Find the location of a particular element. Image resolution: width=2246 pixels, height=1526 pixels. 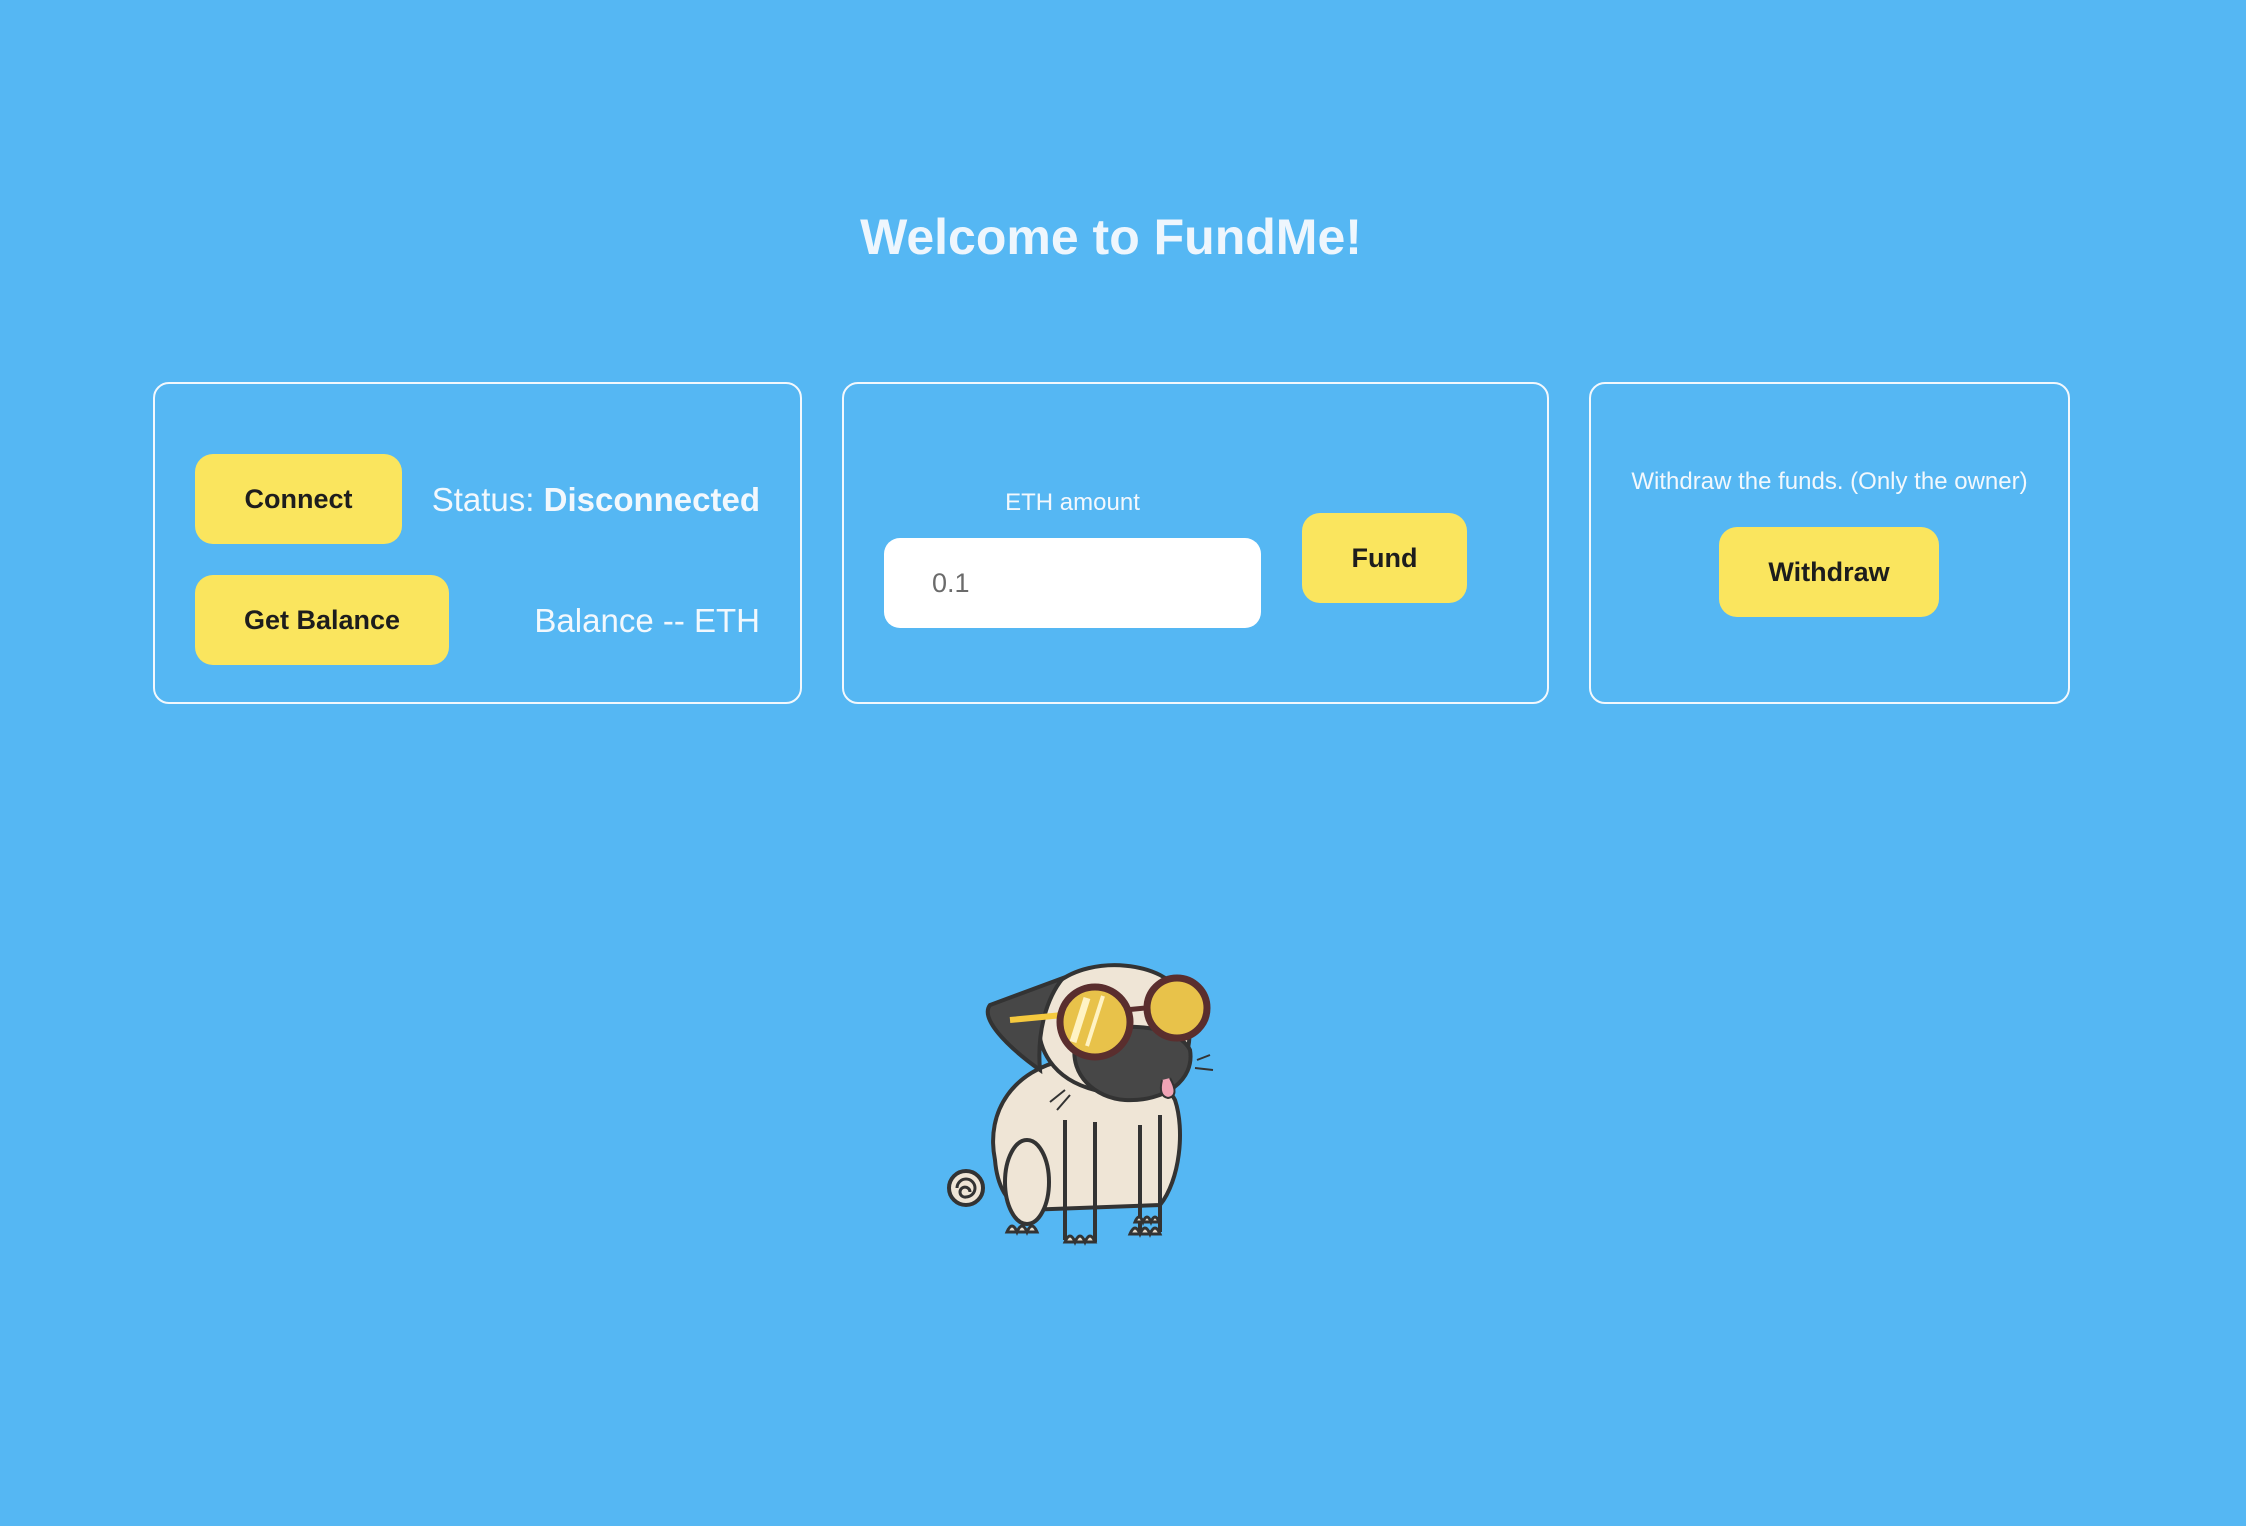

eth-amount-input is located at coordinates (1072, 583).